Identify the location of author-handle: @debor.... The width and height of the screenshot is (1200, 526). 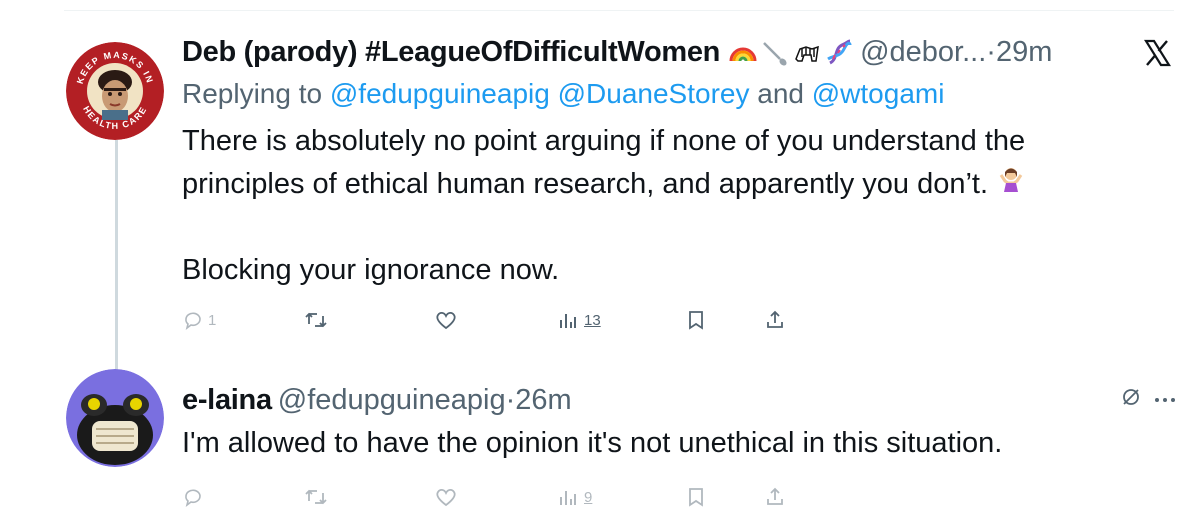
(923, 52).